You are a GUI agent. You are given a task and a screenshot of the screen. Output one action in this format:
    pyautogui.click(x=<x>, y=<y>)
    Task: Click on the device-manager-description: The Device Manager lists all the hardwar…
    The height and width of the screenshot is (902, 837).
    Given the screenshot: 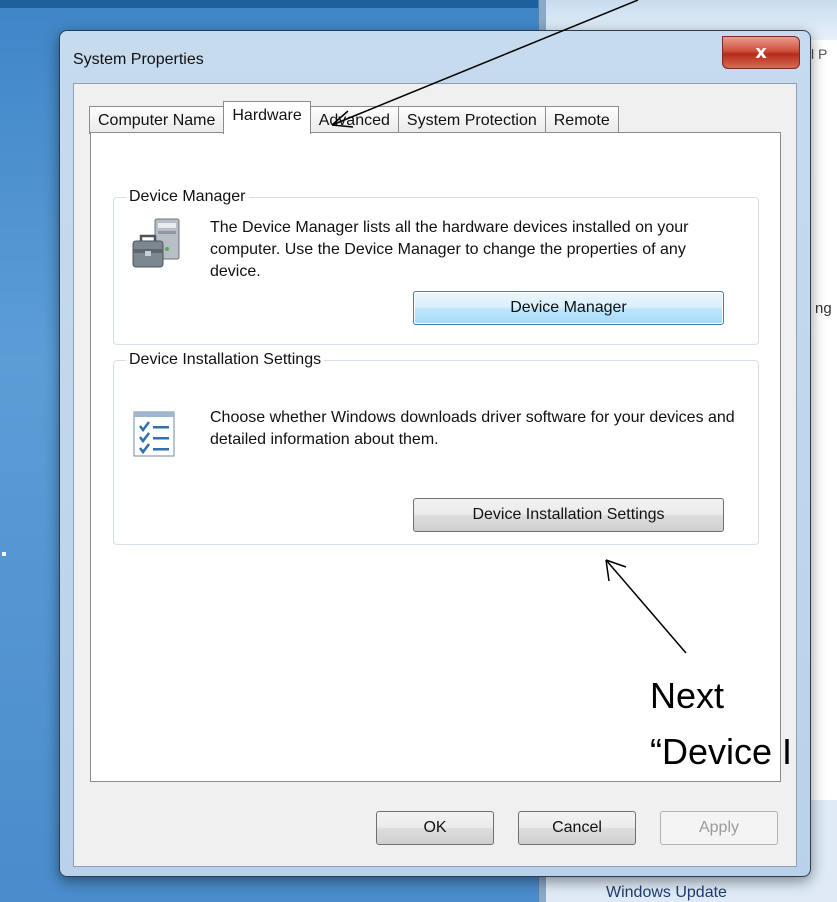 What is the action you would take?
    pyautogui.click(x=449, y=249)
    